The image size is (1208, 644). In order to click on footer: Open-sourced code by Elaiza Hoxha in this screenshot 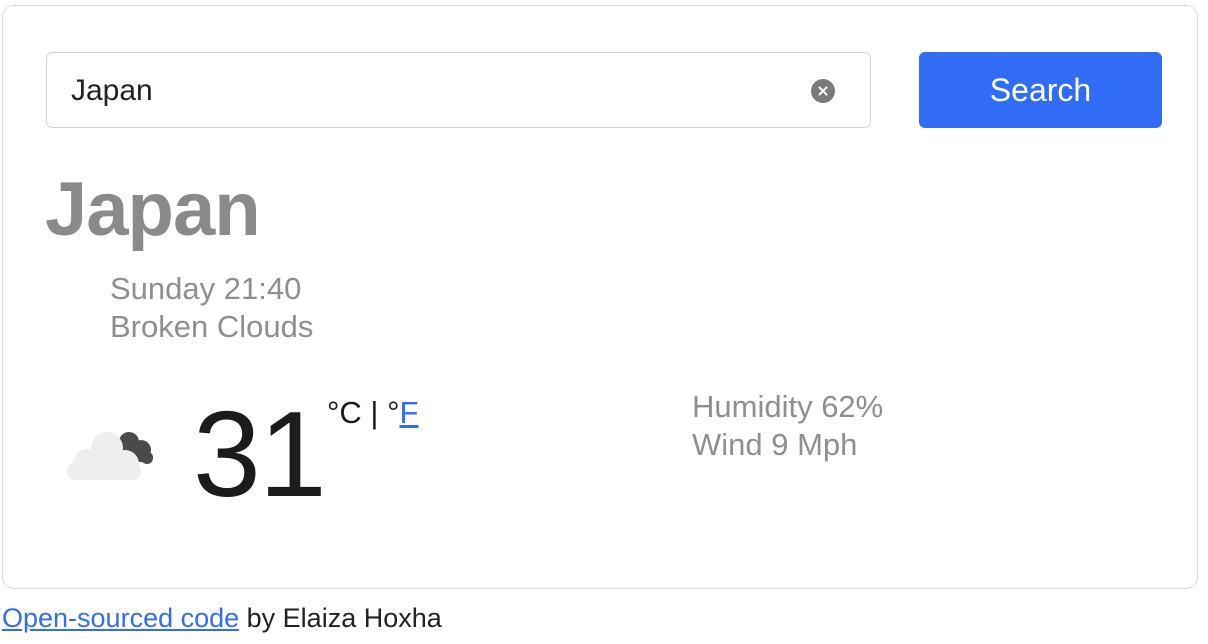, I will do `click(222, 618)`.